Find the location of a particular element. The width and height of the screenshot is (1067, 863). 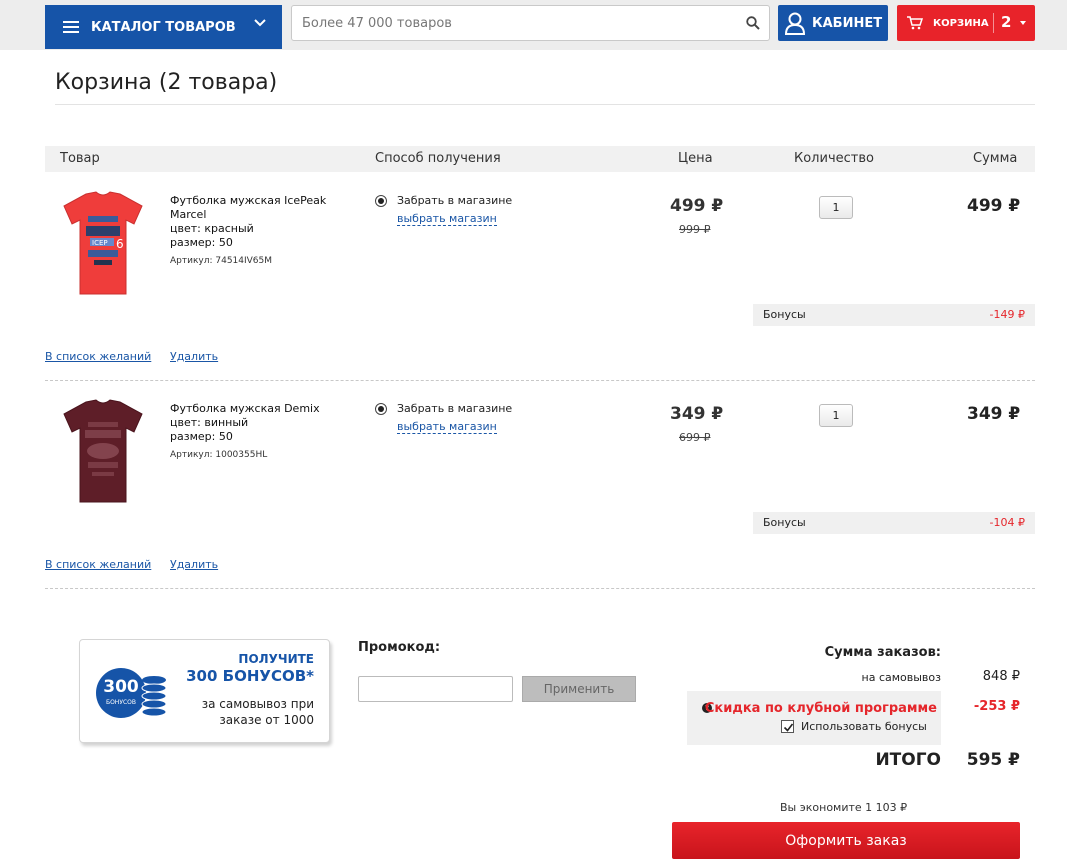

checkmark-icon is located at coordinates (788, 727).